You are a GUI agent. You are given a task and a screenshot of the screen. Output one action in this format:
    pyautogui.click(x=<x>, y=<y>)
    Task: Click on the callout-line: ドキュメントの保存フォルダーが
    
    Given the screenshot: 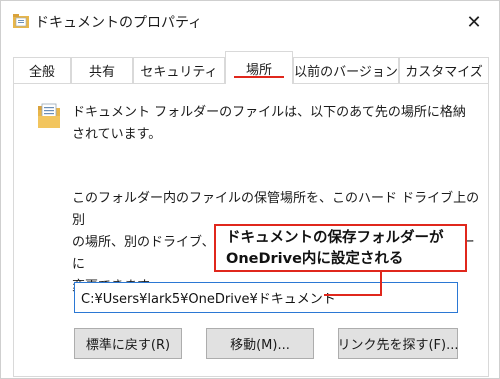 What is the action you would take?
    pyautogui.click(x=335, y=238)
    